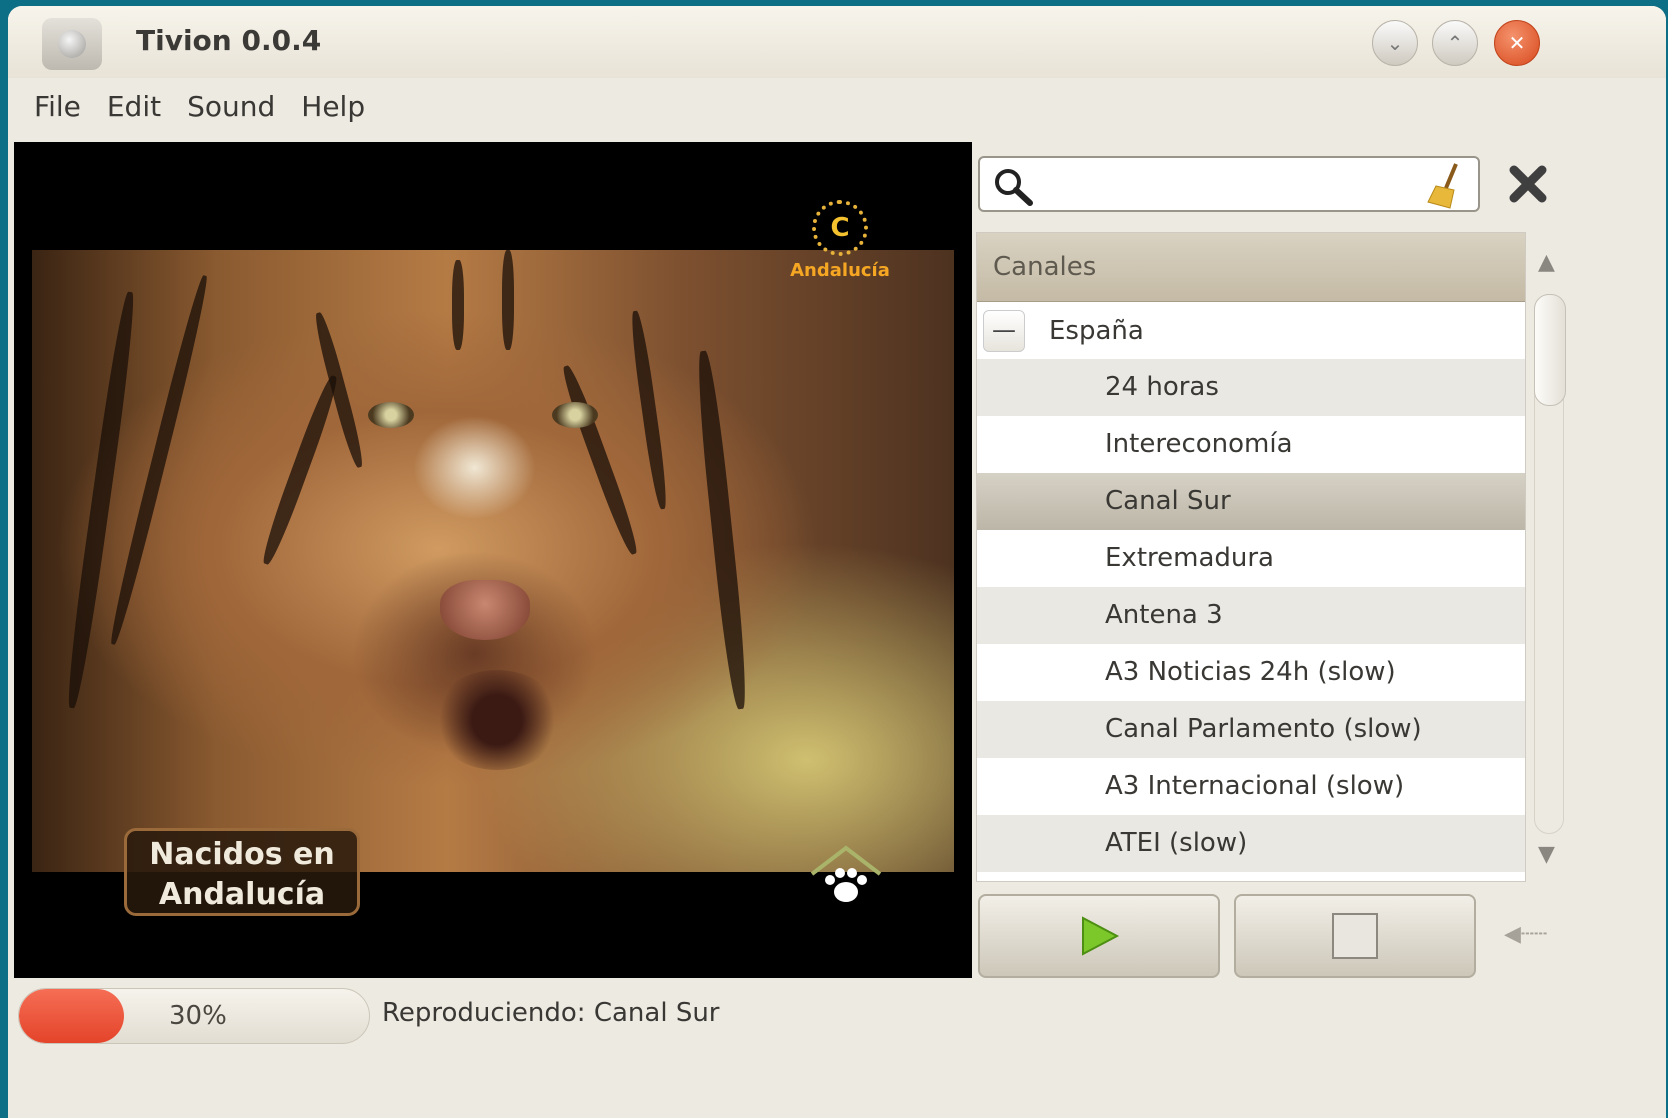  I want to click on scroll-down-arrow-icon: ▼, so click(1546, 854).